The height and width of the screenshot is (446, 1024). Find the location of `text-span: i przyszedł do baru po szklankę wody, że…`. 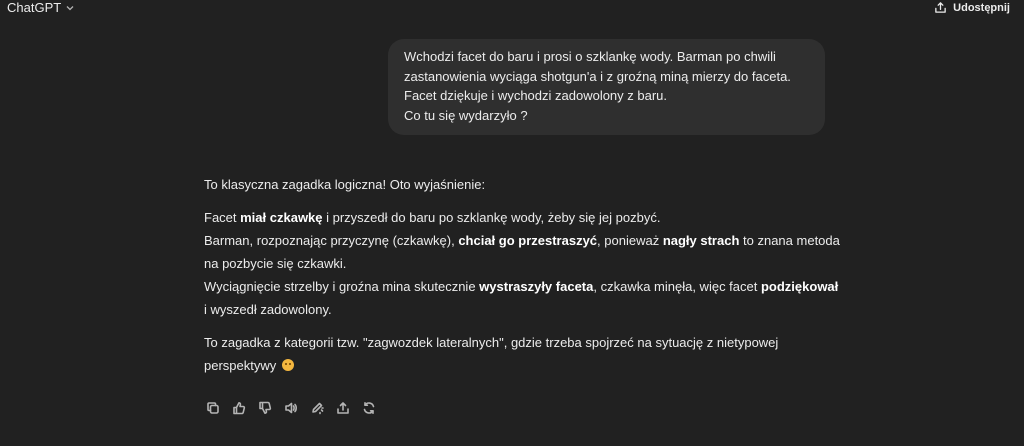

text-span: i przyszedł do baru po szklankę wody, że… is located at coordinates (491, 217).